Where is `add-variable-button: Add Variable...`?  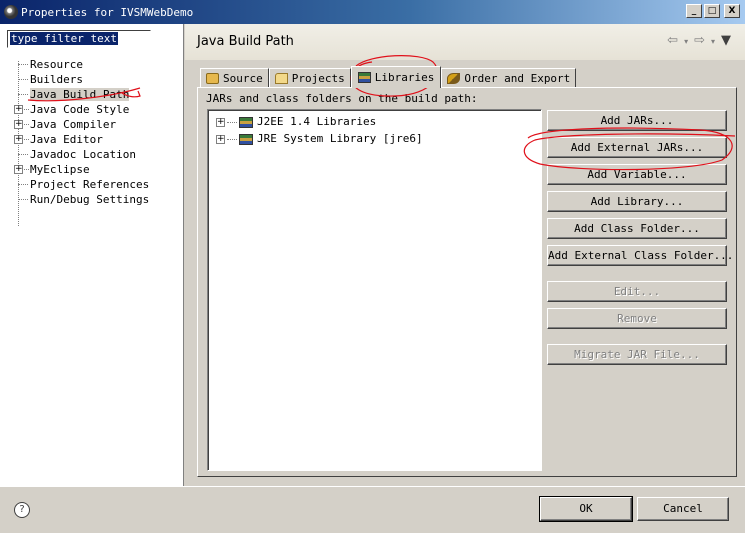
add-variable-button: Add Variable... is located at coordinates (637, 174).